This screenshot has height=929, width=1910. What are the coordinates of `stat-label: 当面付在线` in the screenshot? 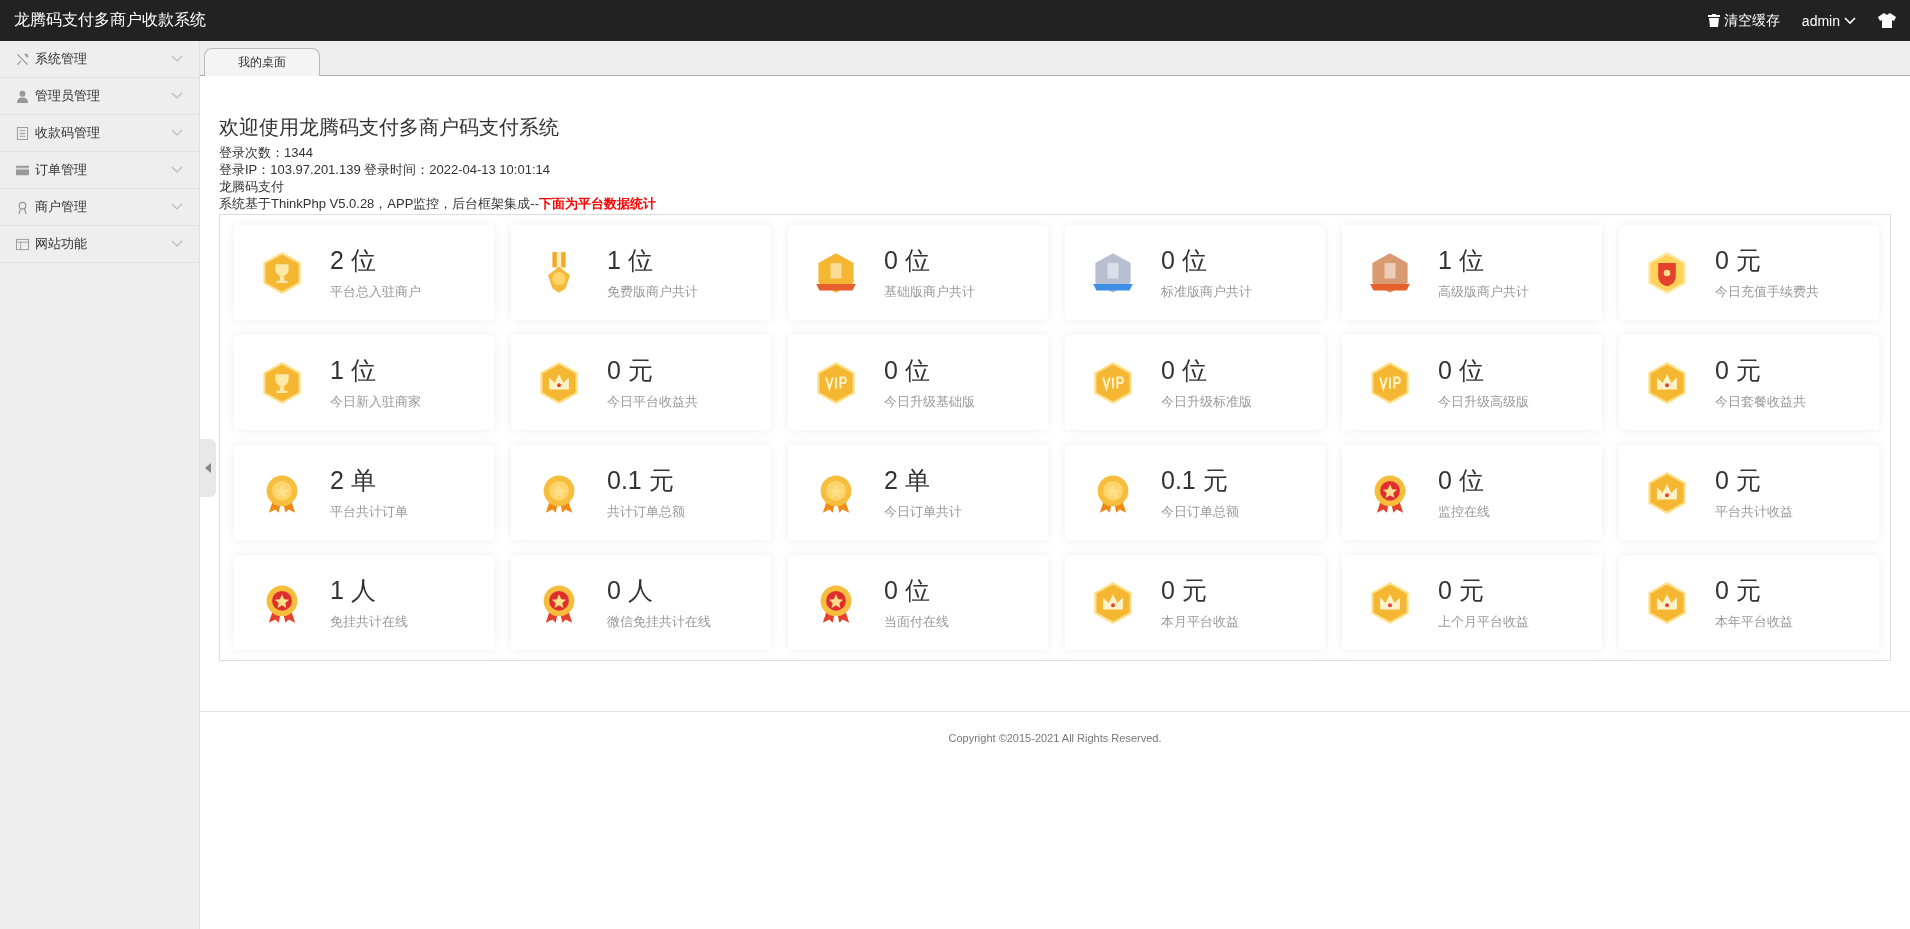 It's located at (916, 622).